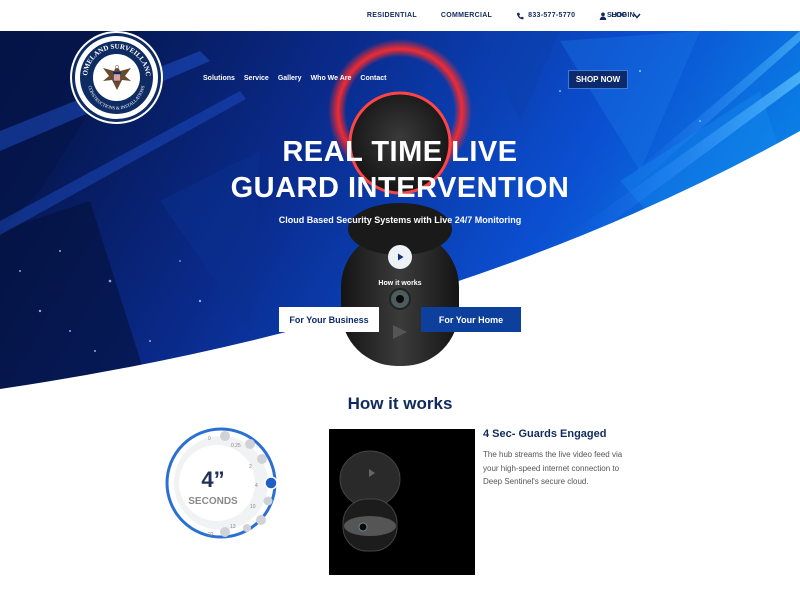  I want to click on chevron-down-icon, so click(637, 16).